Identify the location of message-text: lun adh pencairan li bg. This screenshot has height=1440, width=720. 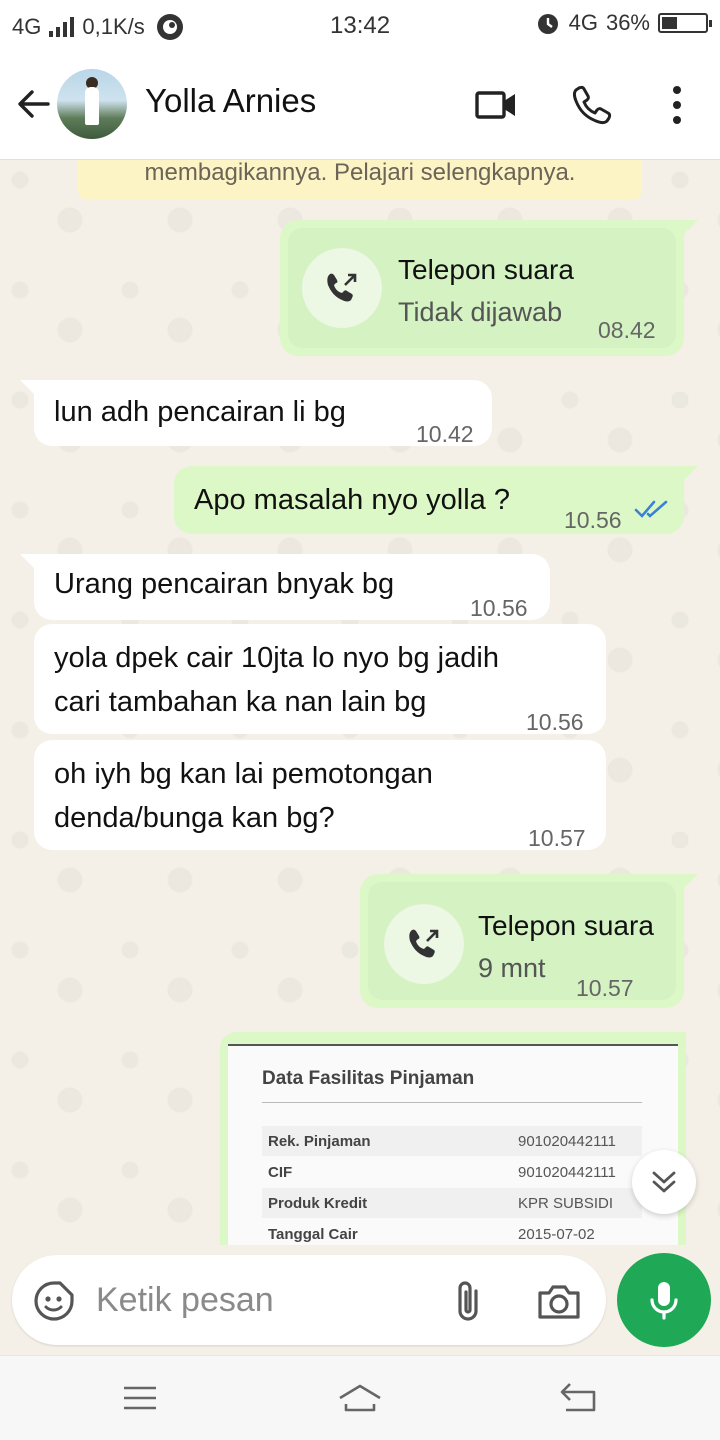
(200, 412).